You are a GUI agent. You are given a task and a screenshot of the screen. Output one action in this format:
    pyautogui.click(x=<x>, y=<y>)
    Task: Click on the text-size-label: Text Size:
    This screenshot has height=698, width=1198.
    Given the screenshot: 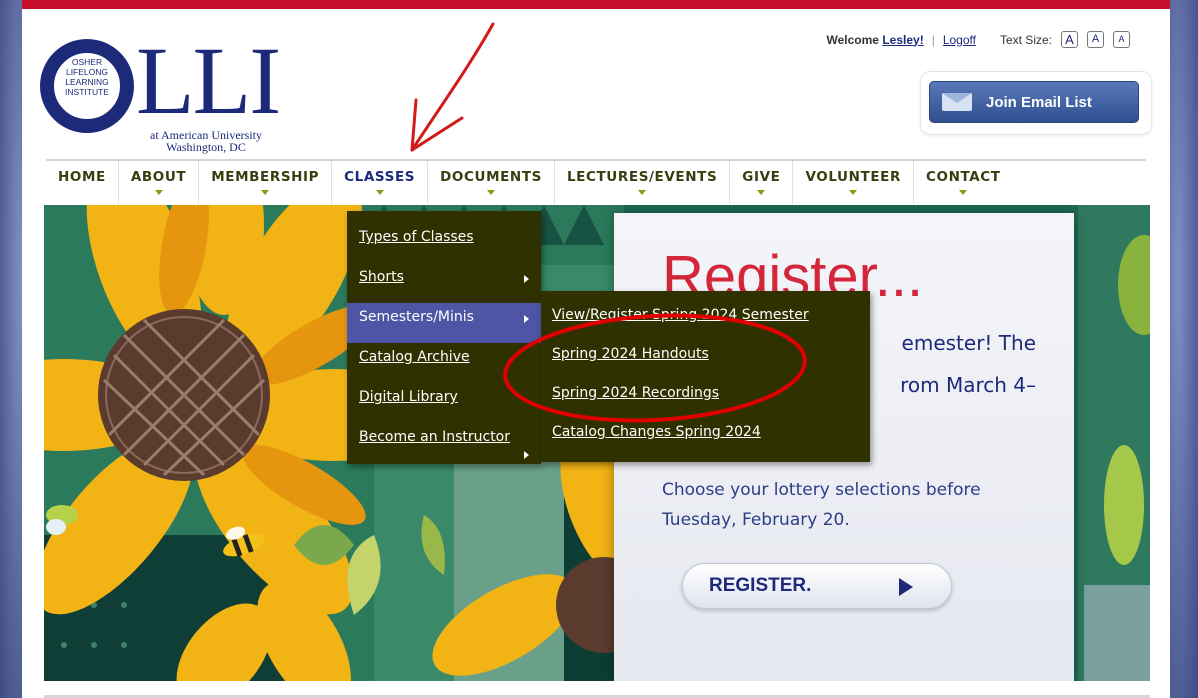 What is the action you would take?
    pyautogui.click(x=1025, y=39)
    